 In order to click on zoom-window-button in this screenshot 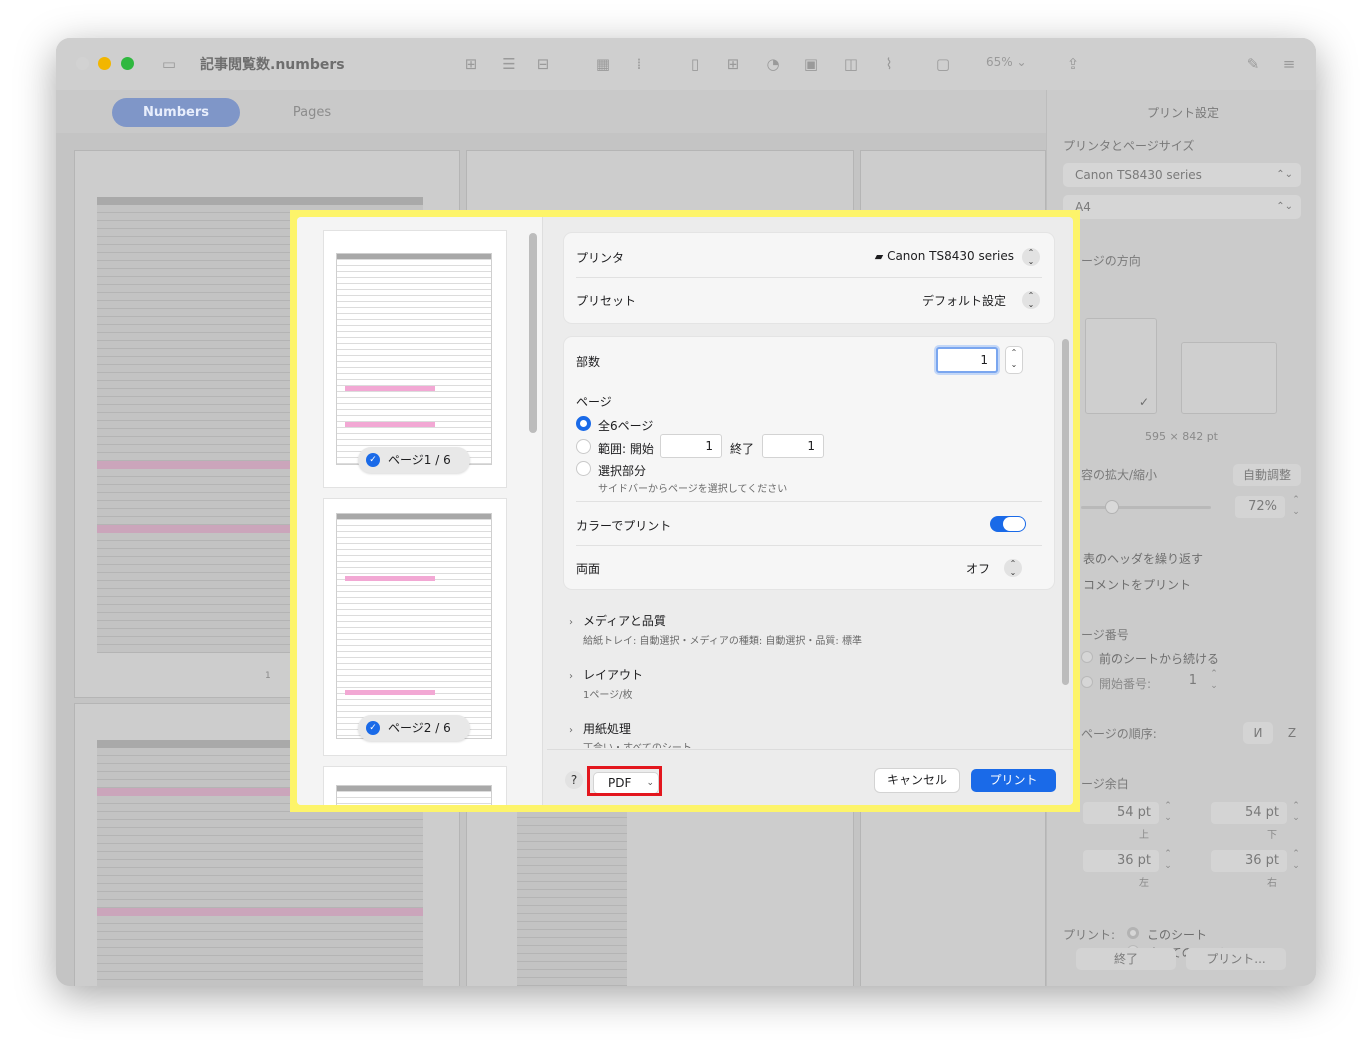, I will do `click(127, 63)`.